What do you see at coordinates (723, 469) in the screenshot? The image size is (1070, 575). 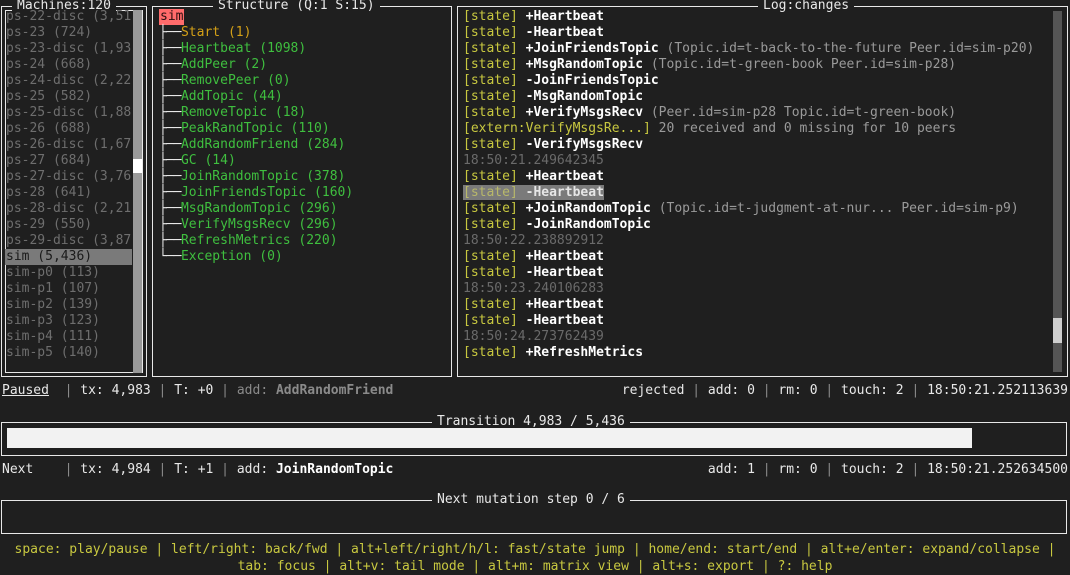 I see `status-next-radd-label: add:` at bounding box center [723, 469].